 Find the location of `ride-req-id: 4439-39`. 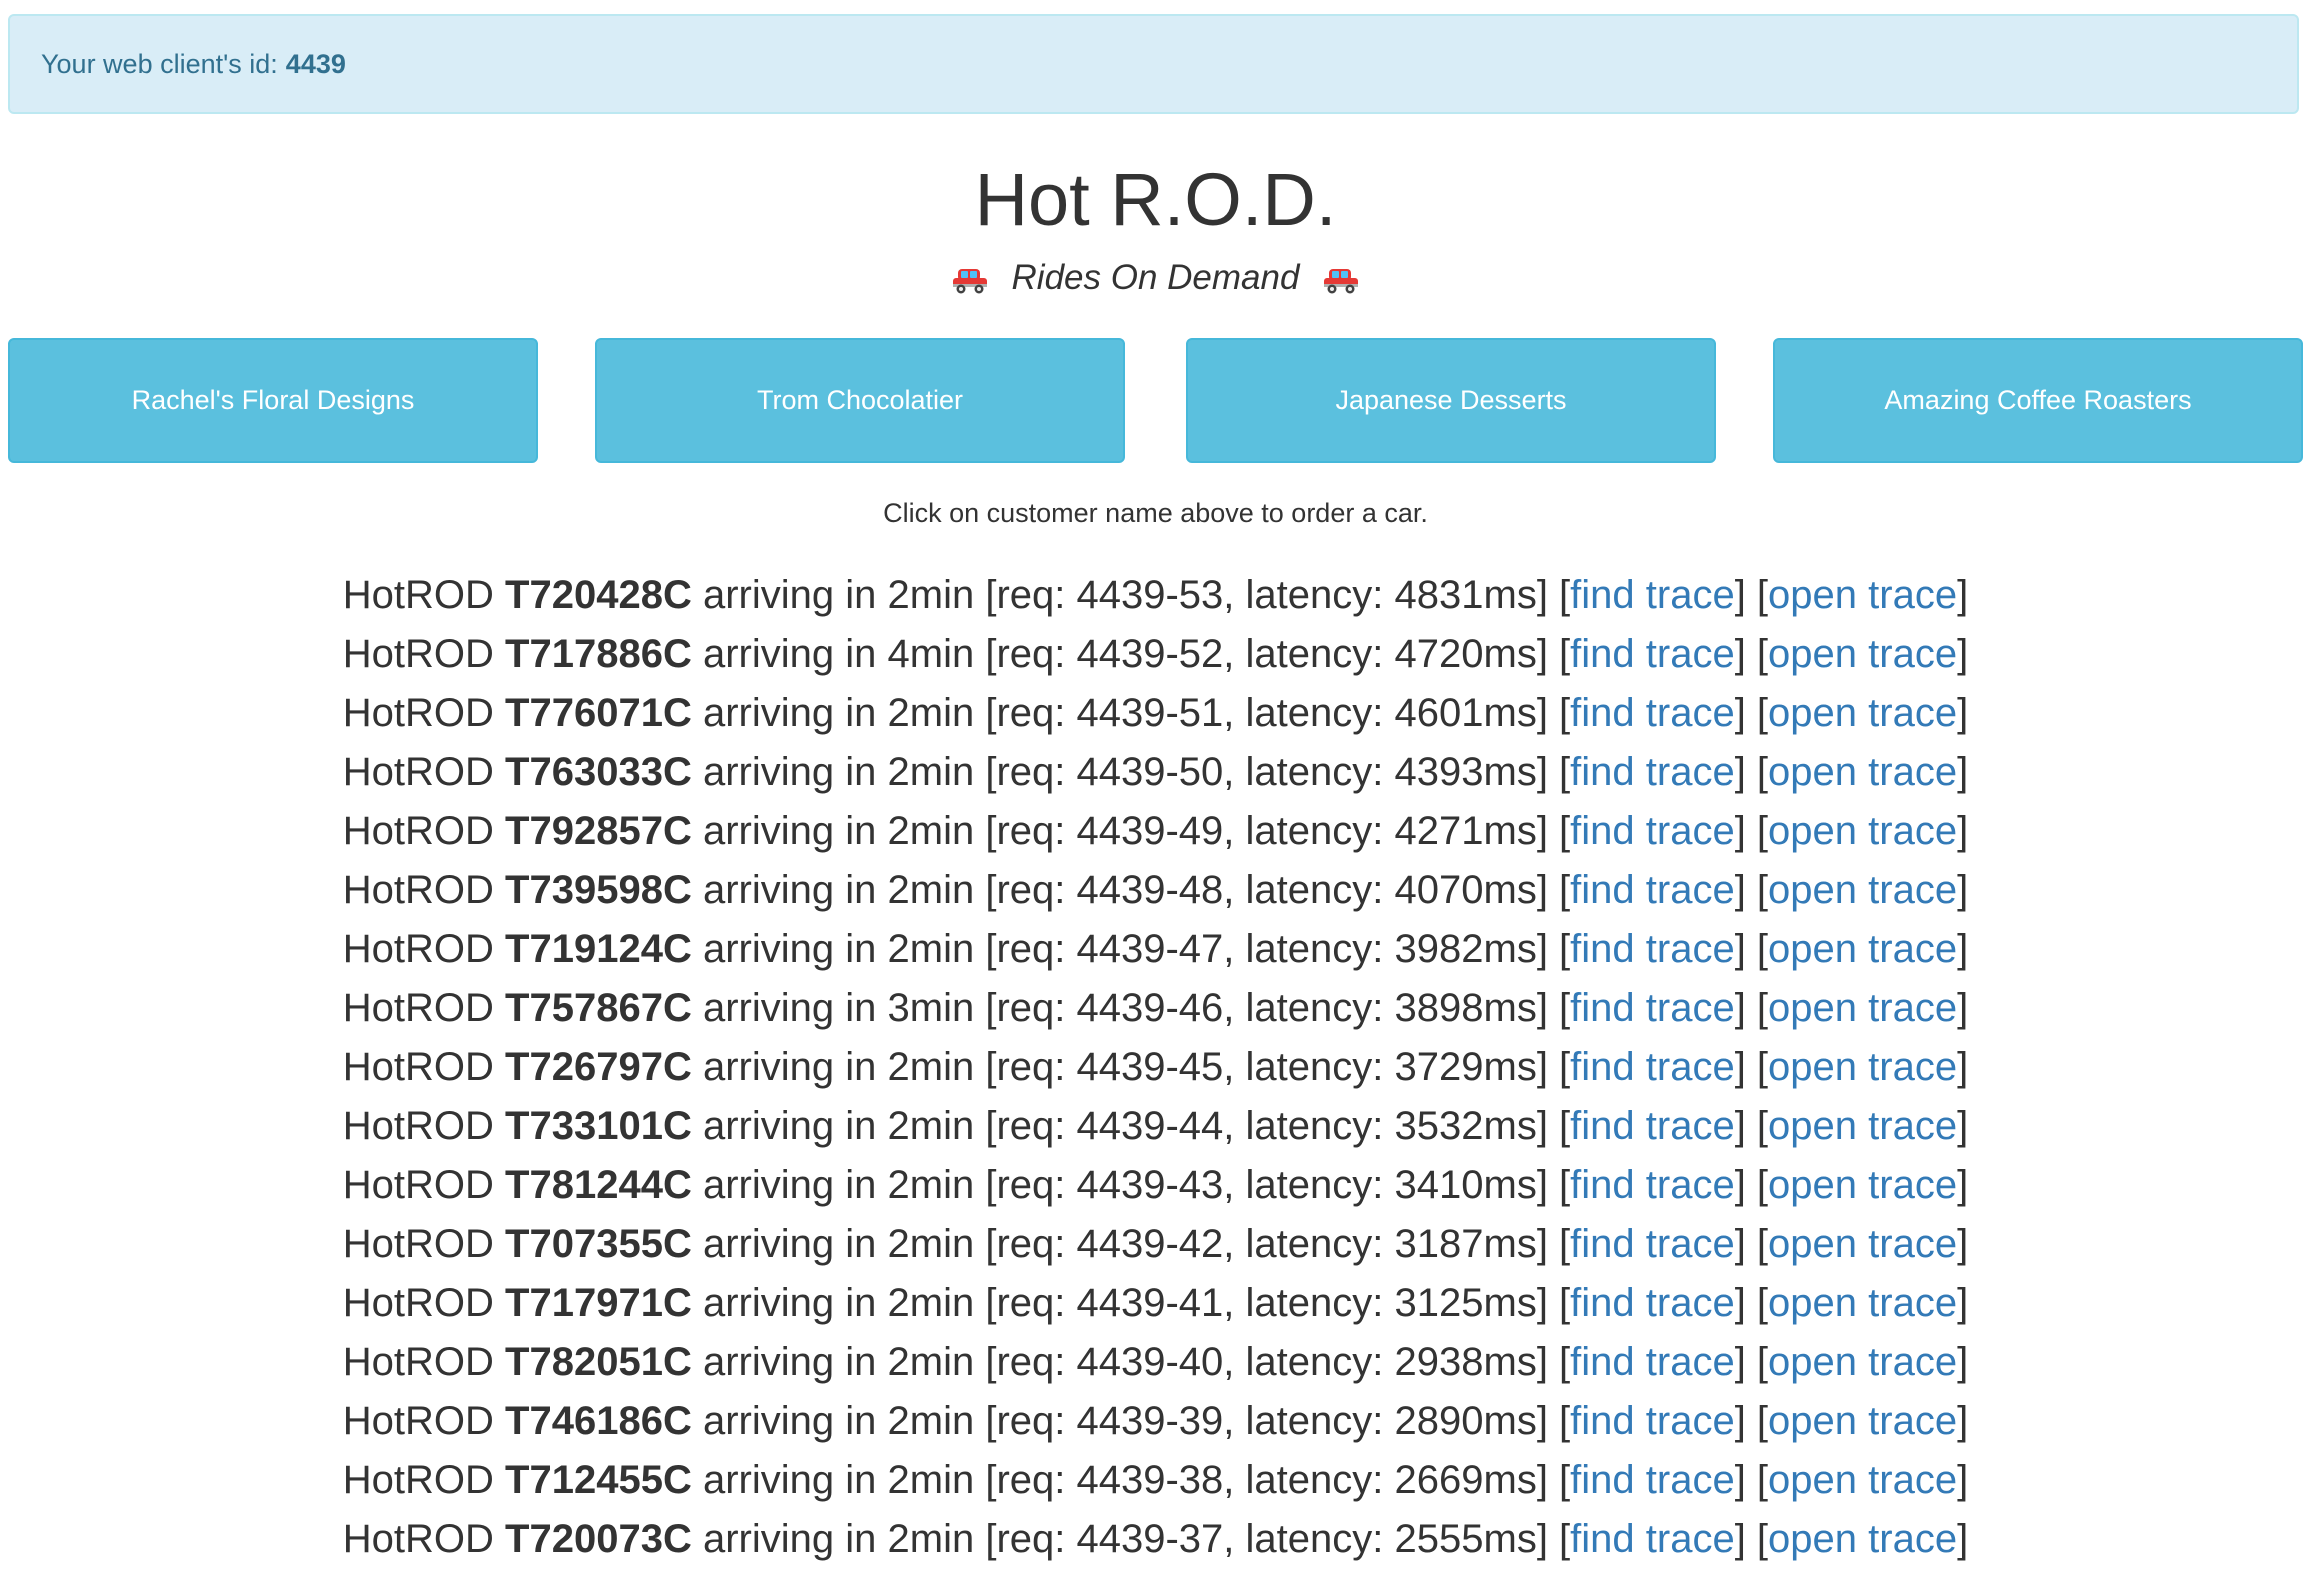

ride-req-id: 4439-39 is located at coordinates (1150, 1421).